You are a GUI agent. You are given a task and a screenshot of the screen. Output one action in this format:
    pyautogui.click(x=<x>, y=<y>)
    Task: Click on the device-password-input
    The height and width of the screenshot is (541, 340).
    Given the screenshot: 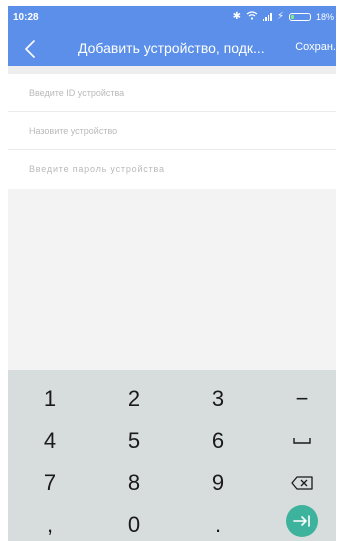 What is the action you would take?
    pyautogui.click(x=159, y=169)
    